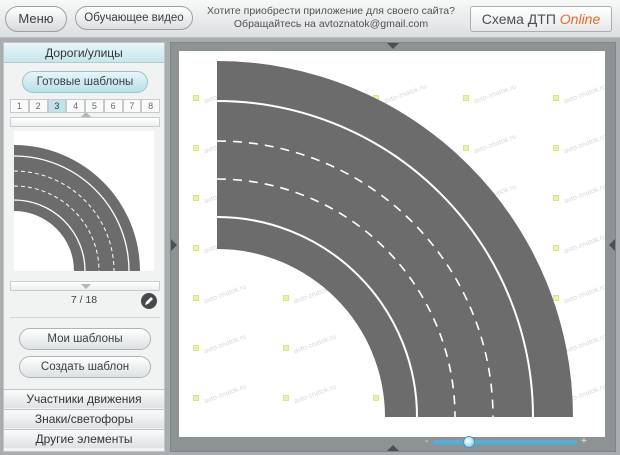 The image size is (620, 455). I want to click on page-tab: 5, so click(94, 106).